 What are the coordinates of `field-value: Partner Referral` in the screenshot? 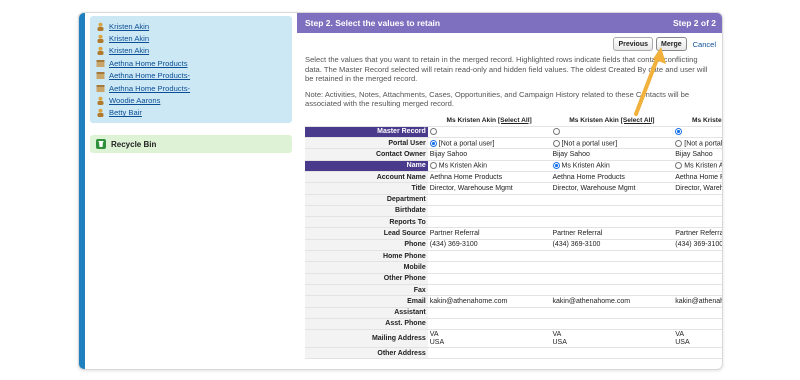 It's located at (577, 234).